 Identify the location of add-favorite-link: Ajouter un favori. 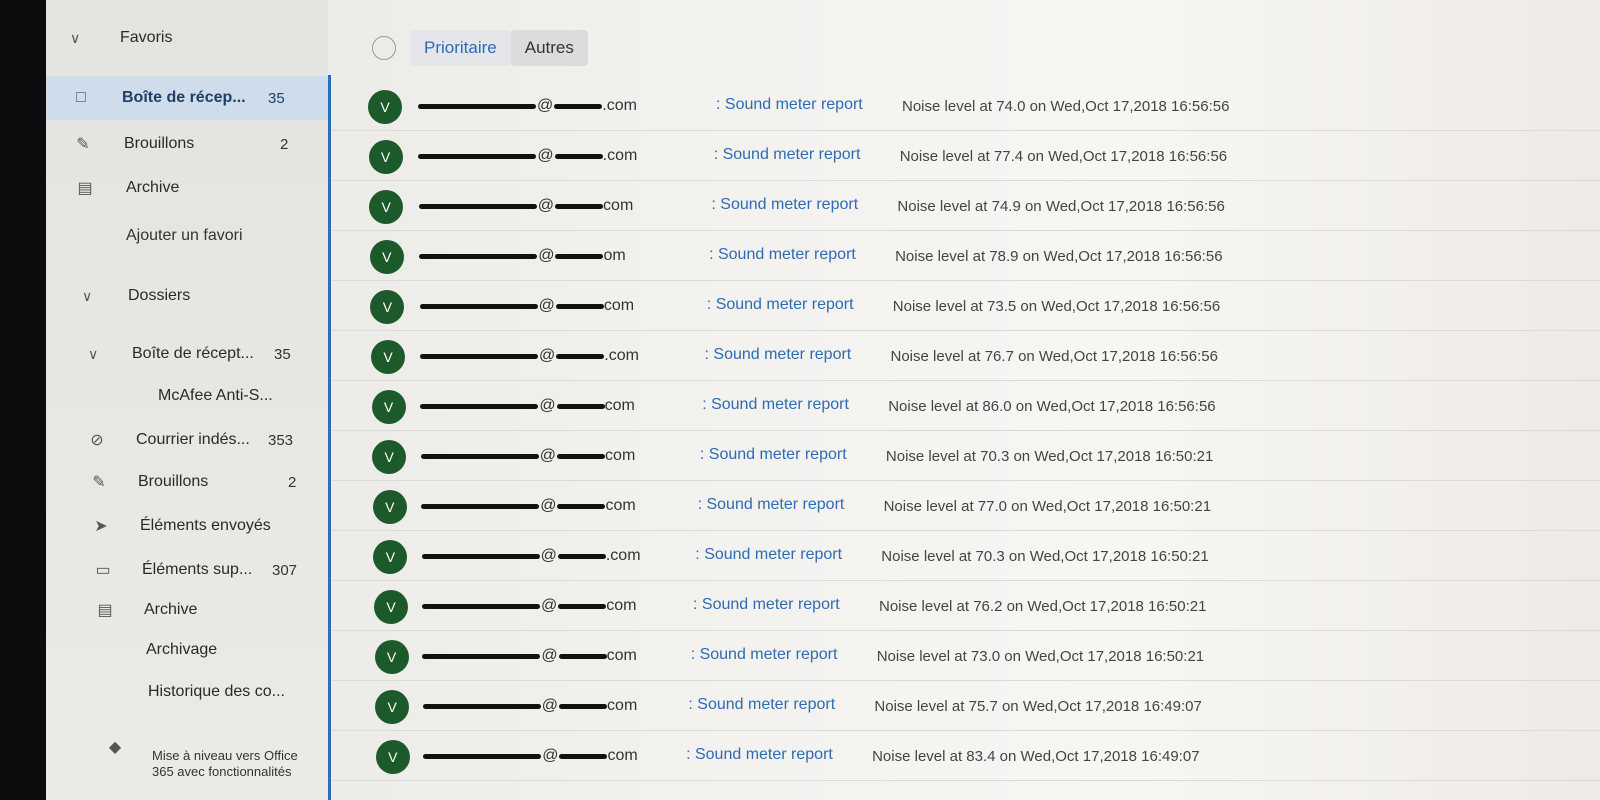
(187, 236).